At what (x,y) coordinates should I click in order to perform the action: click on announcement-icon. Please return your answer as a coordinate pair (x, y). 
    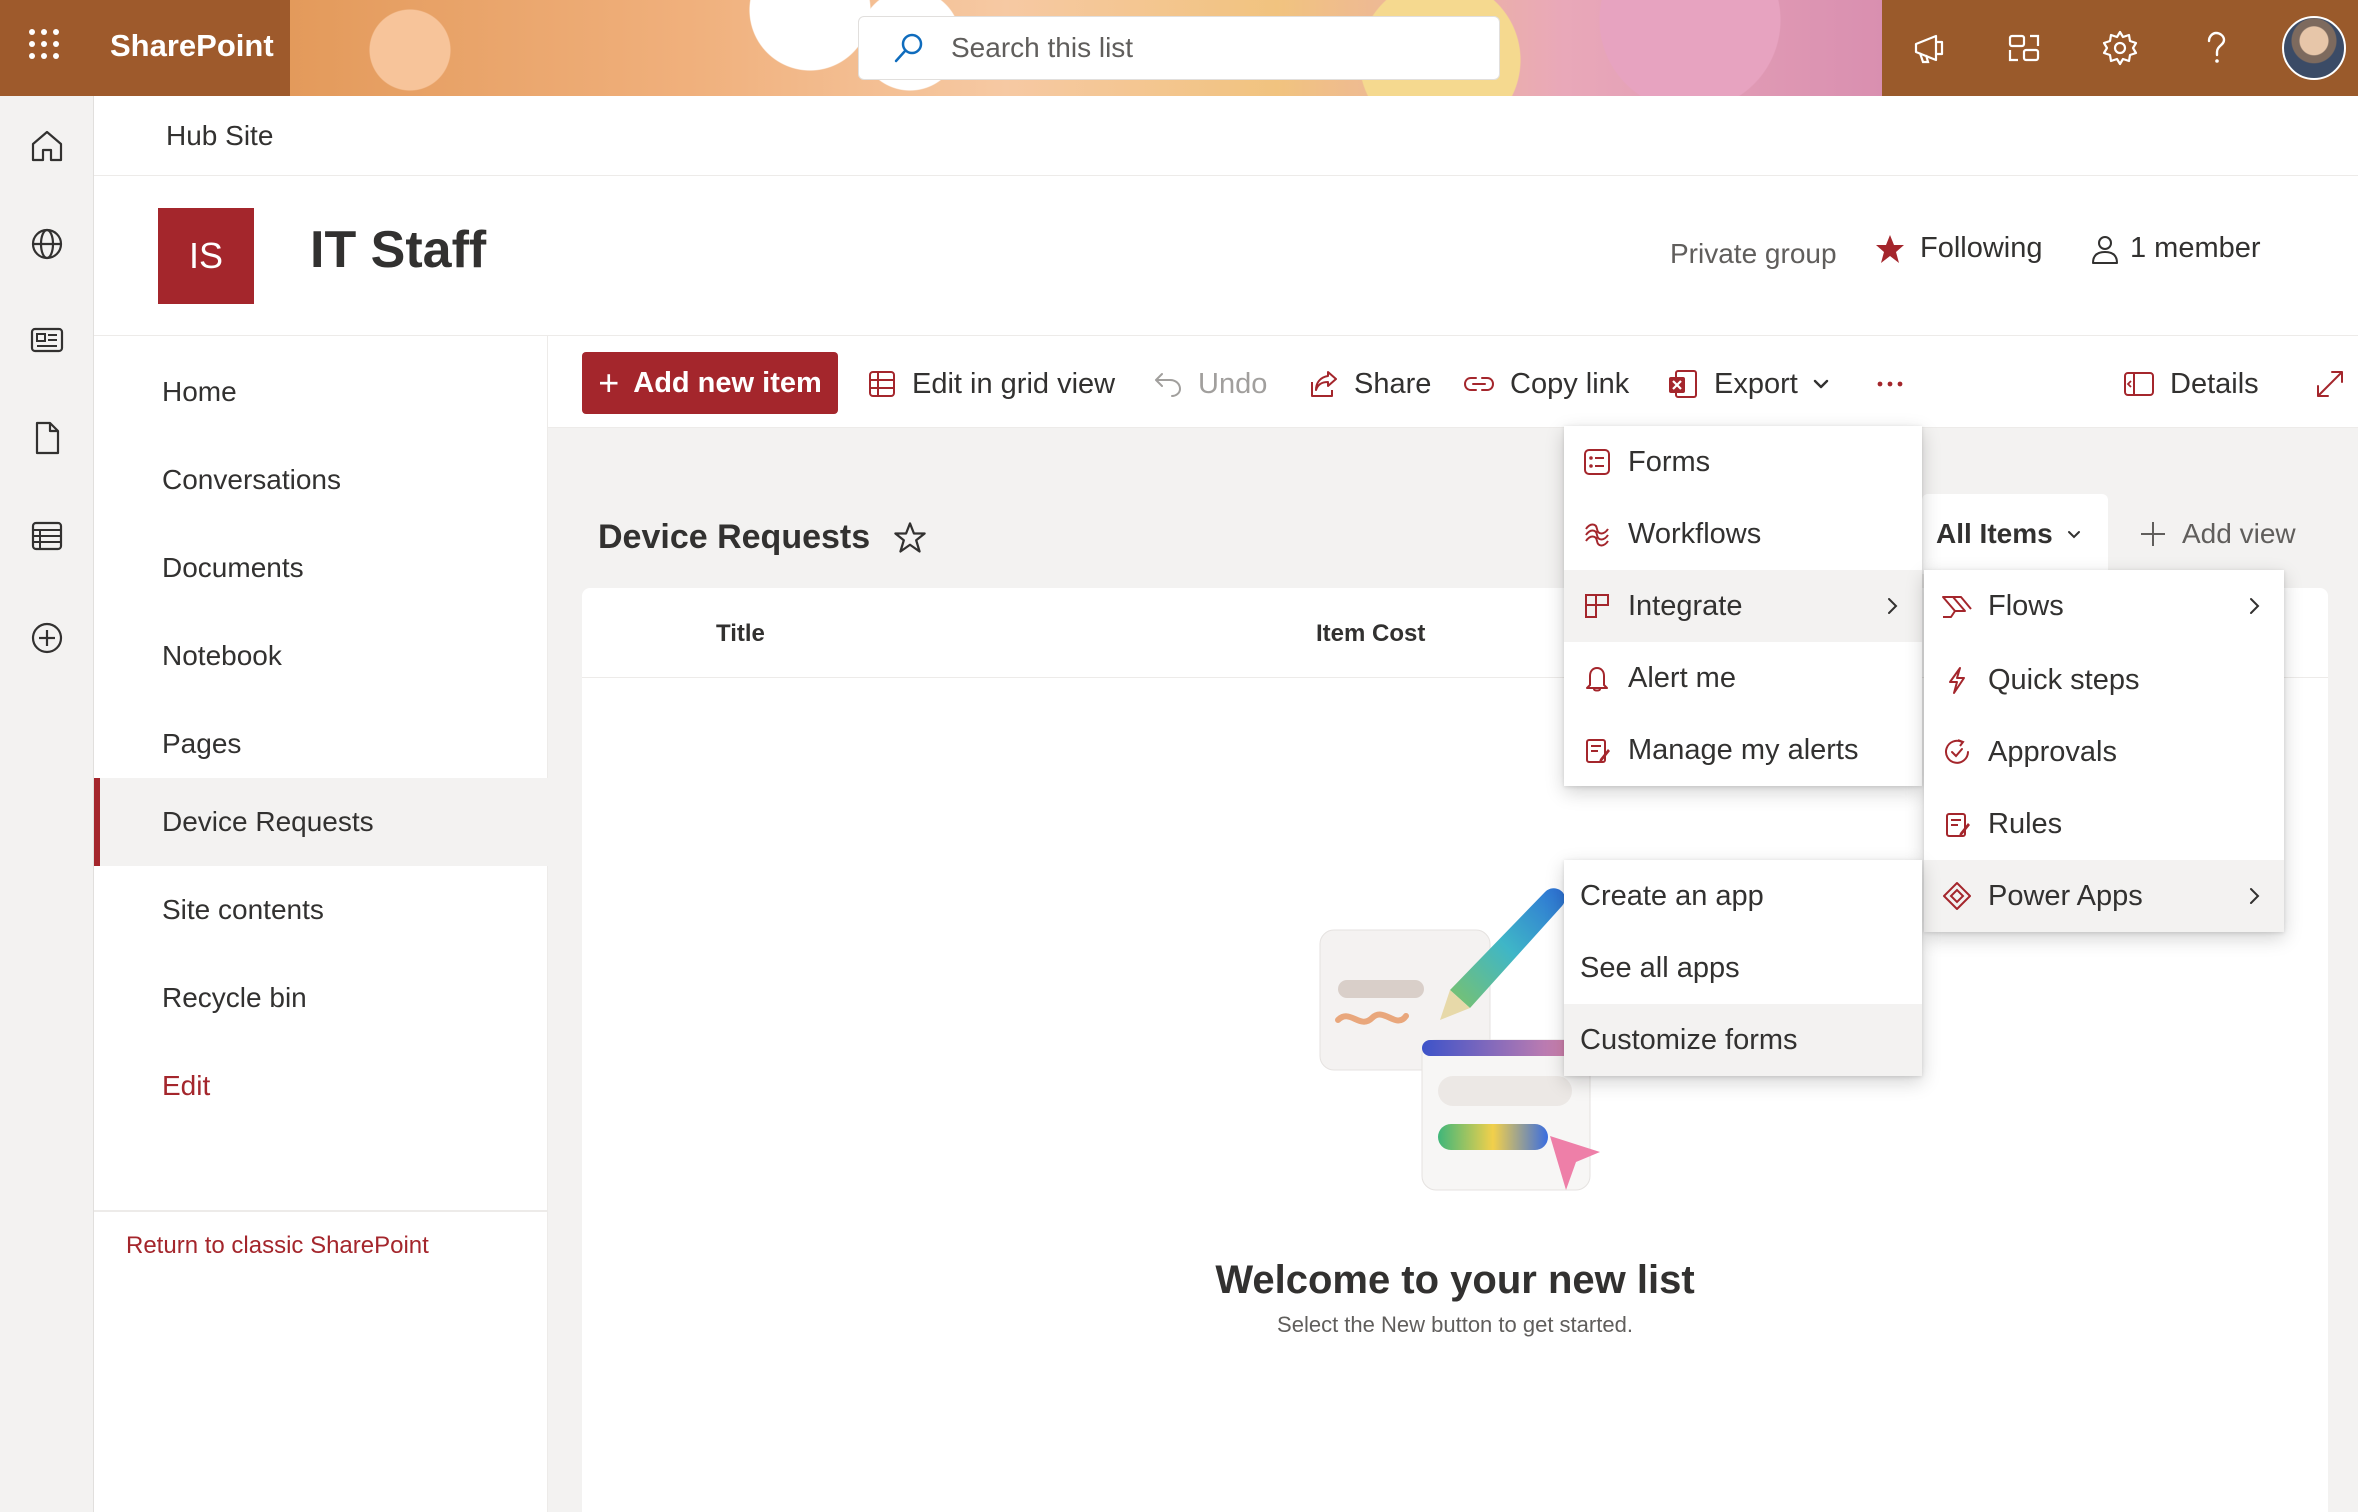
    Looking at the image, I should click on (1930, 48).